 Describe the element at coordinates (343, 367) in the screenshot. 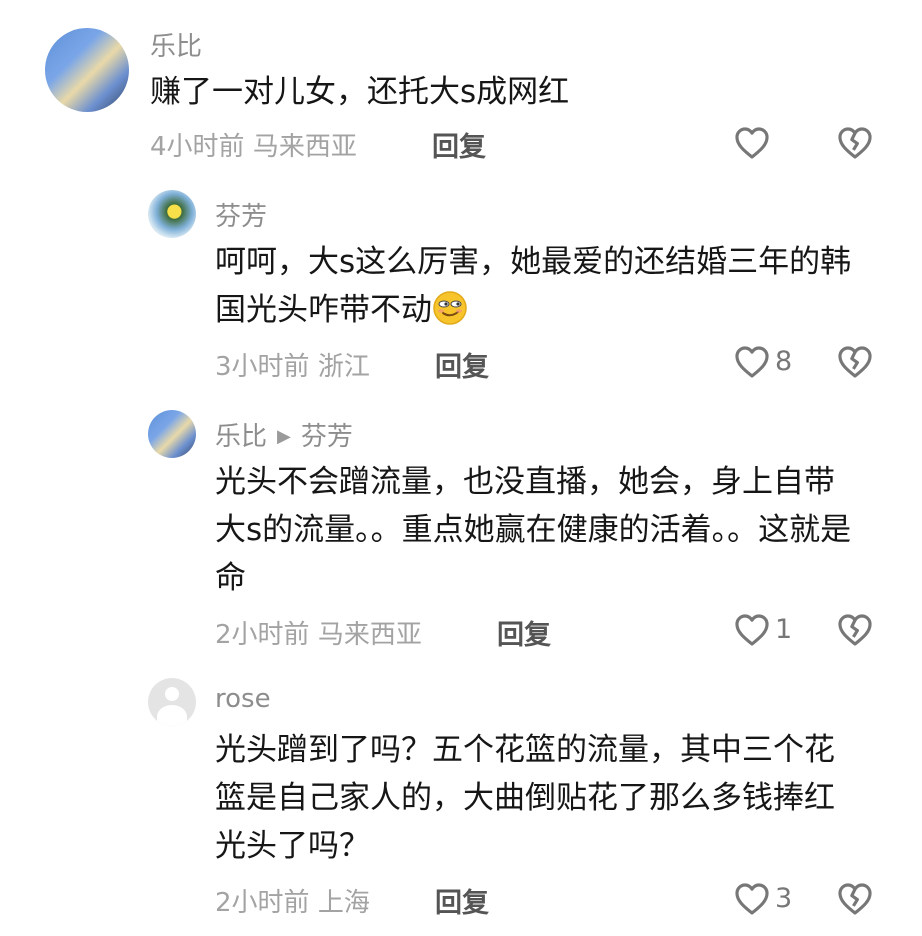

I see `comment-location: 浙江` at that location.